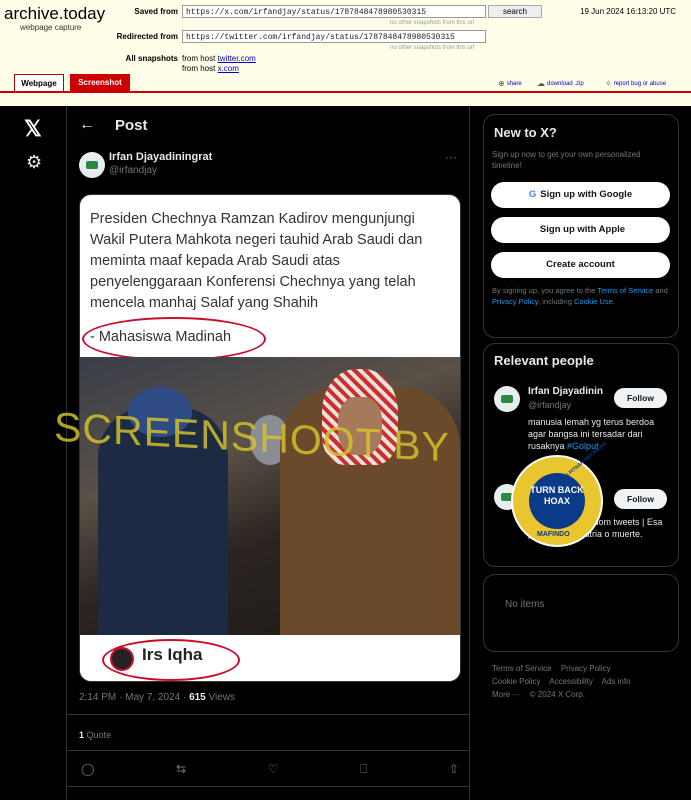 This screenshot has height=800, width=691. I want to click on signup-google-button: G Sign up with Google, so click(580, 195).